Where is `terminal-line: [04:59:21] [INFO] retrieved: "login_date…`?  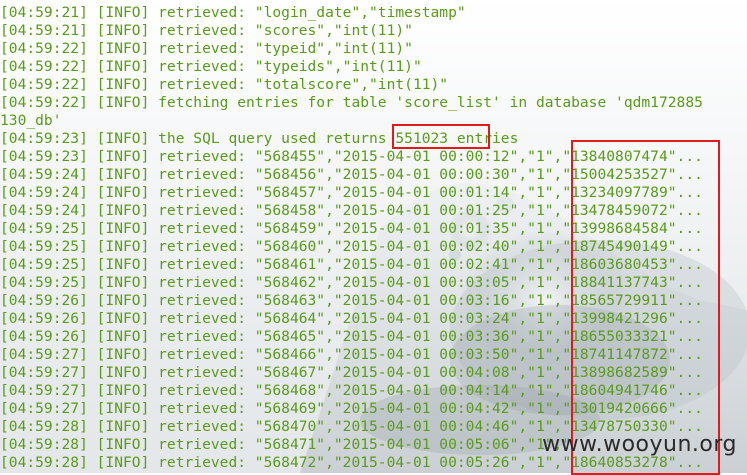 terminal-line: [04:59:21] [INFO] retrieved: "login_date… is located at coordinates (233, 12).